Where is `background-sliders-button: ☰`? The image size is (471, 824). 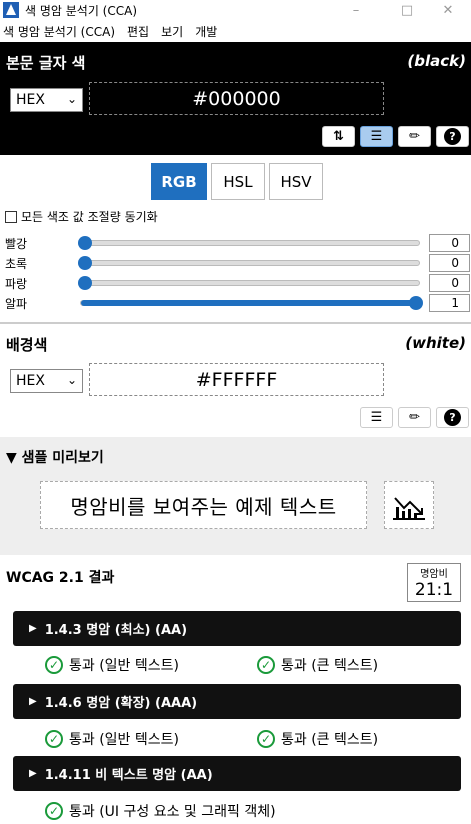
background-sliders-button: ☰ is located at coordinates (376, 417).